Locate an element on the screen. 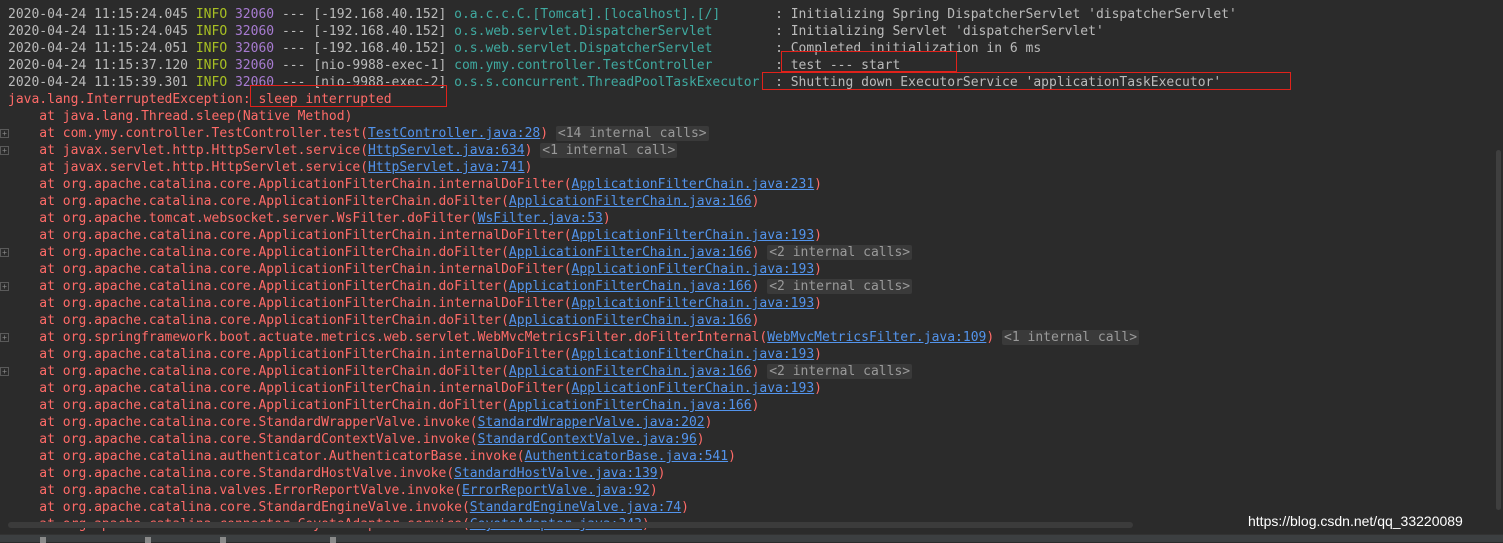 This screenshot has width=1503, height=543. stack-frame-source-link: StandardEngineValve.java:74 is located at coordinates (575, 507).